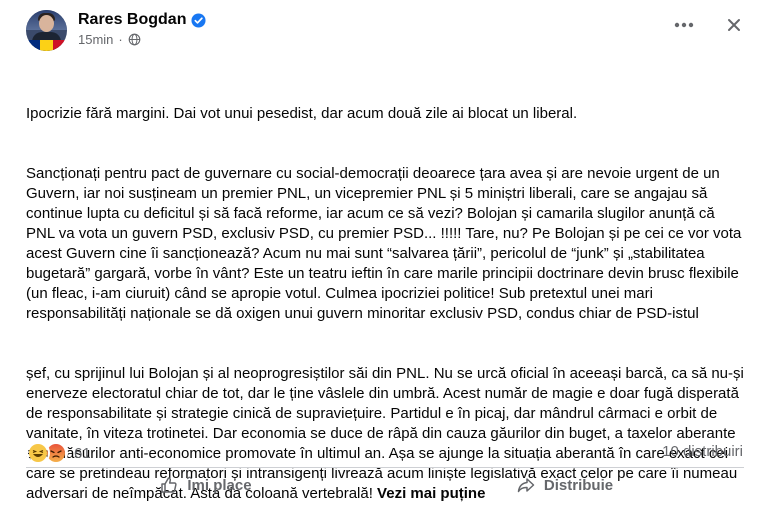  What do you see at coordinates (95, 39) in the screenshot?
I see `post-timestamp: 15min` at bounding box center [95, 39].